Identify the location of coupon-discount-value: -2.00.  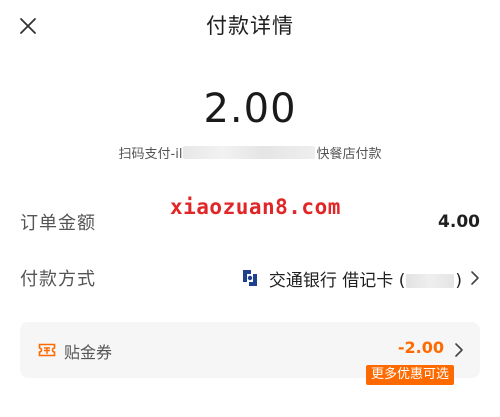
(420, 347).